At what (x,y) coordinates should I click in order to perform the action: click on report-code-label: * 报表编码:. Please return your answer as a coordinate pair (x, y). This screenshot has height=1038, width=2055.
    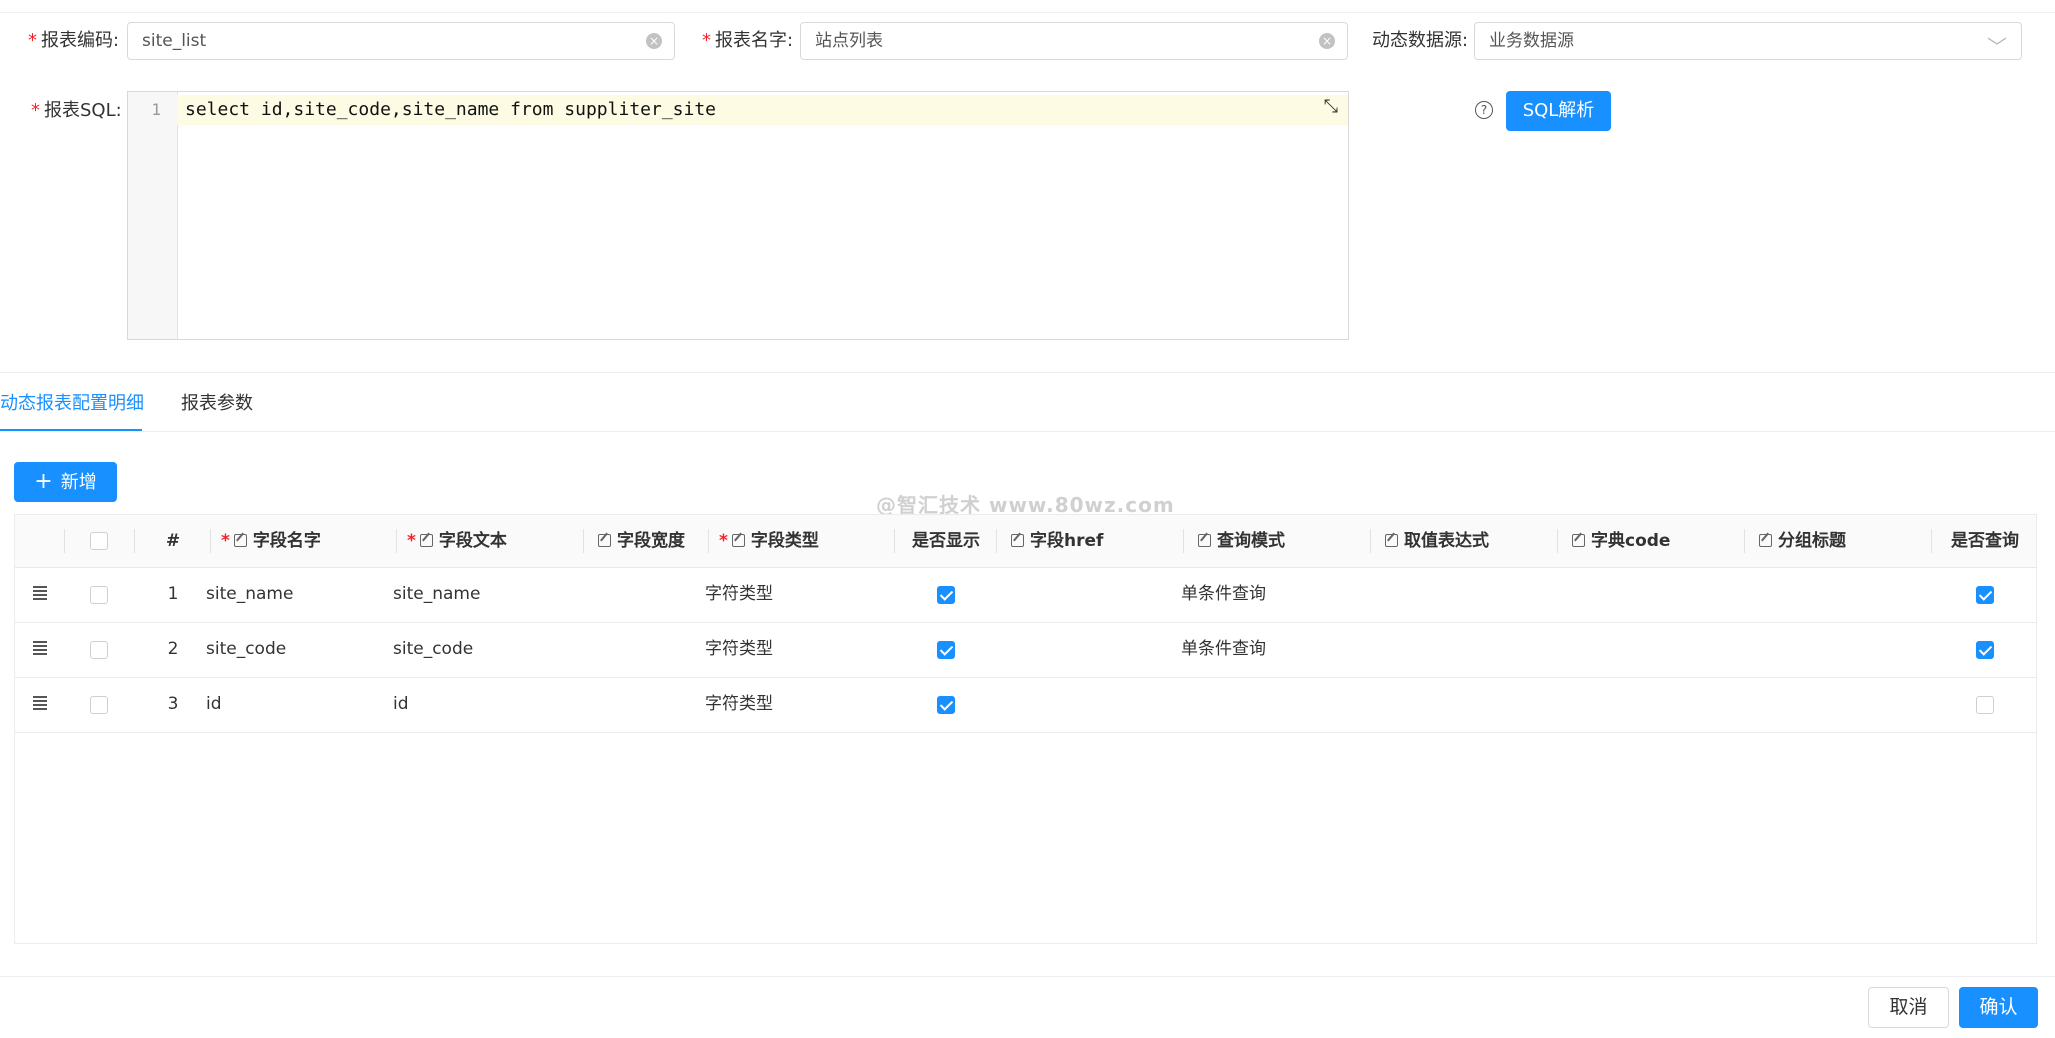
    Looking at the image, I should click on (74, 40).